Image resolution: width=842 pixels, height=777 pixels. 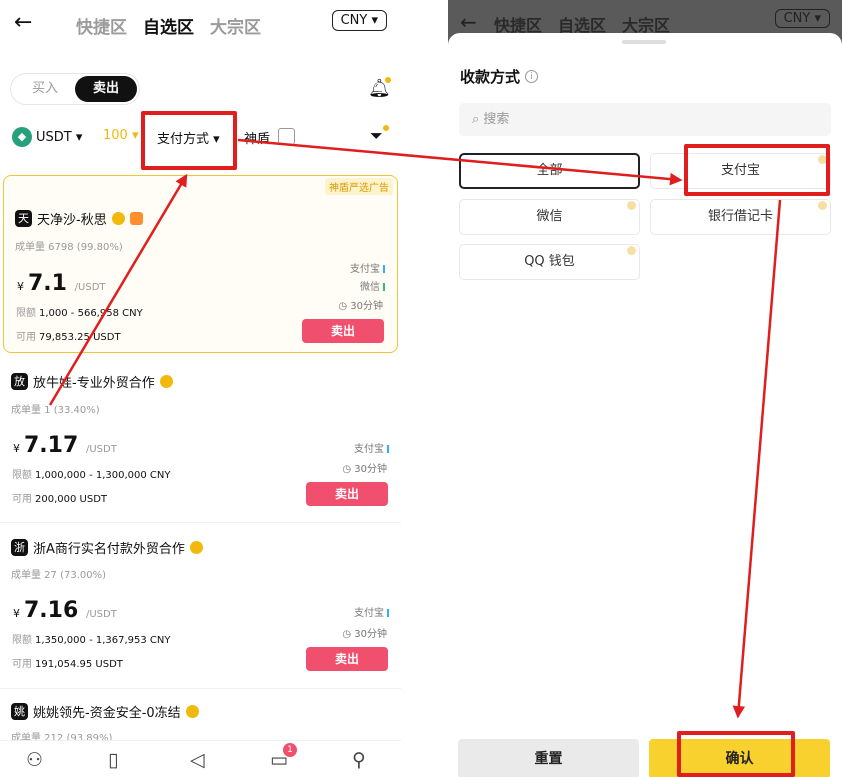 I want to click on option-wechat-label: 微信, so click(x=549, y=216).